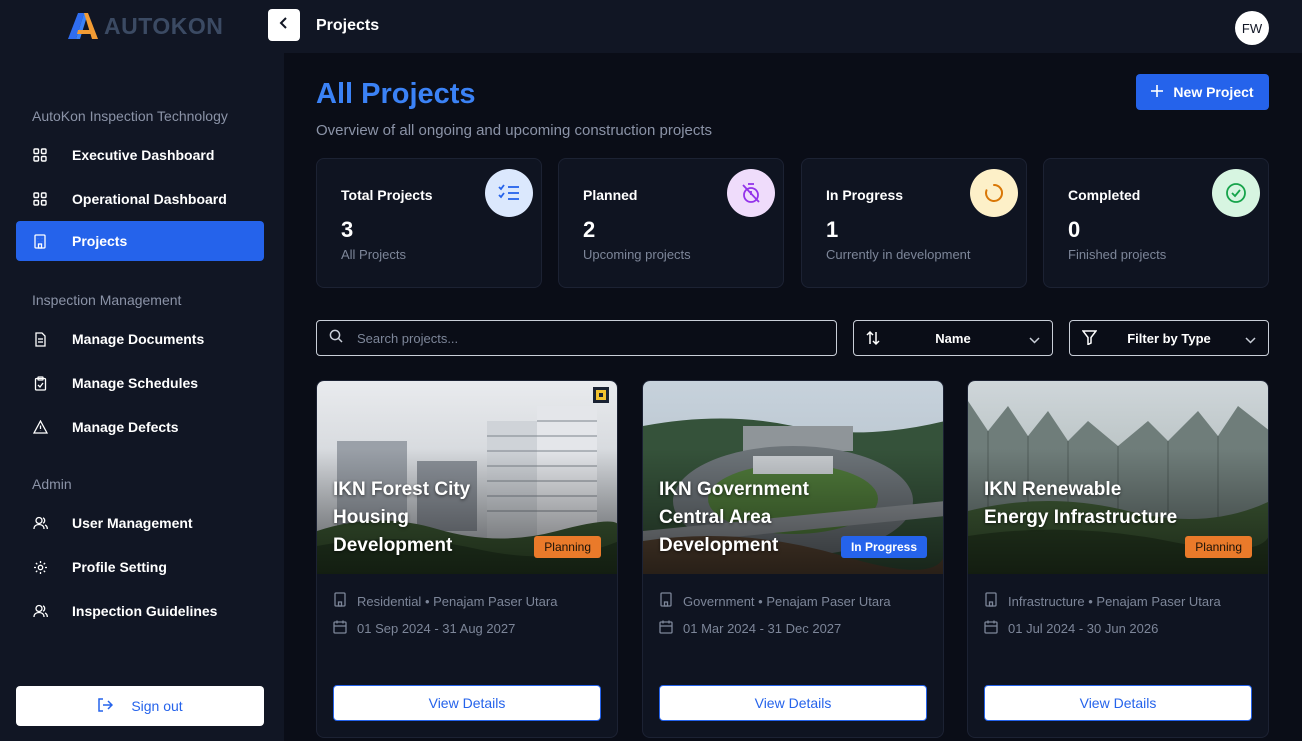 This screenshot has height=741, width=1302. I want to click on section-title-inspection-management: Inspection Management, so click(107, 300).